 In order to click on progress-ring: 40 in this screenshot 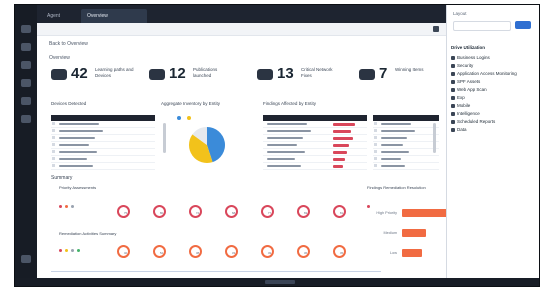, I will do `click(123, 251)`.